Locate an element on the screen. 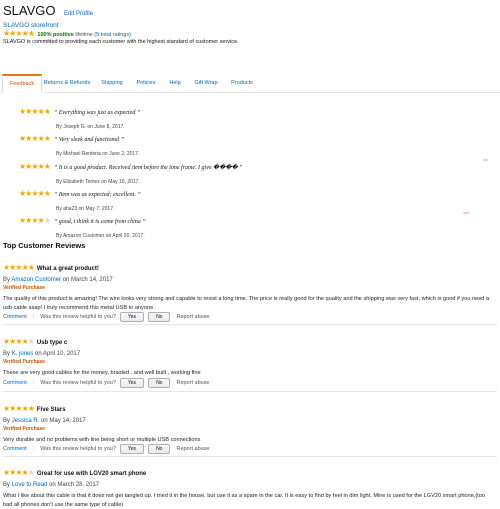 Image resolution: width=500 pixels, height=509 pixels. review-title-link: Great for use with LGV20 smart phone is located at coordinates (91, 474).